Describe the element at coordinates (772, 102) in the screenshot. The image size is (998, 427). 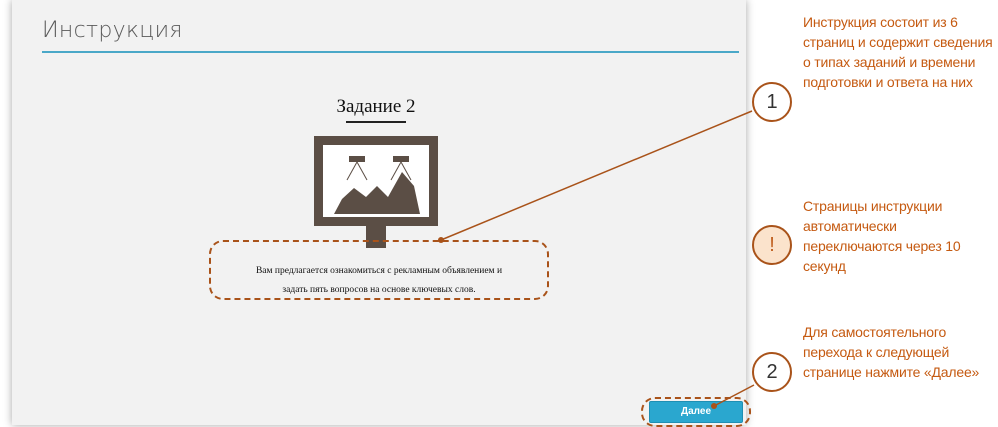
I see `callout-marker-1: 1` at that location.